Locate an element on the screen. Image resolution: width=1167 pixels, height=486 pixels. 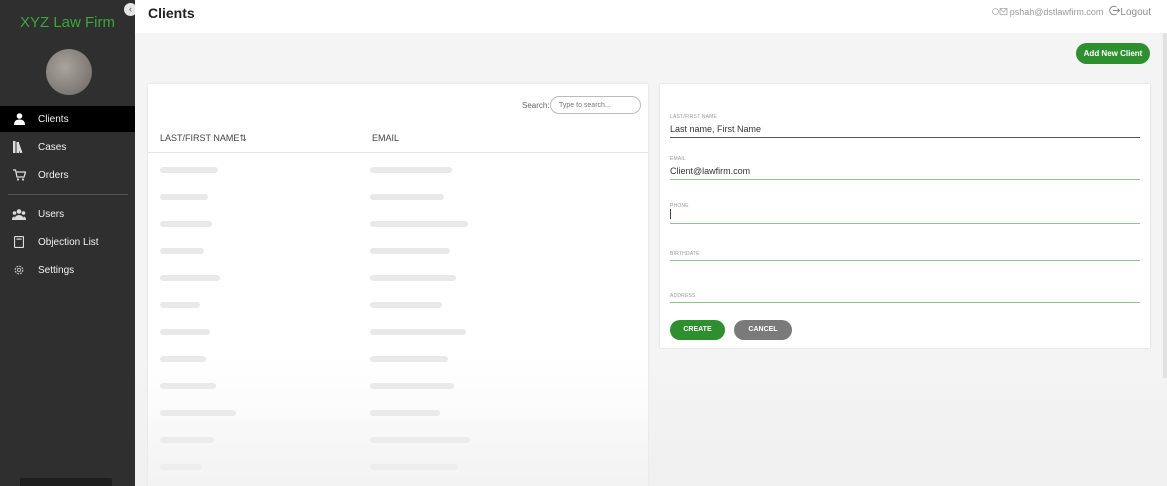
users-icon is located at coordinates (19, 214).